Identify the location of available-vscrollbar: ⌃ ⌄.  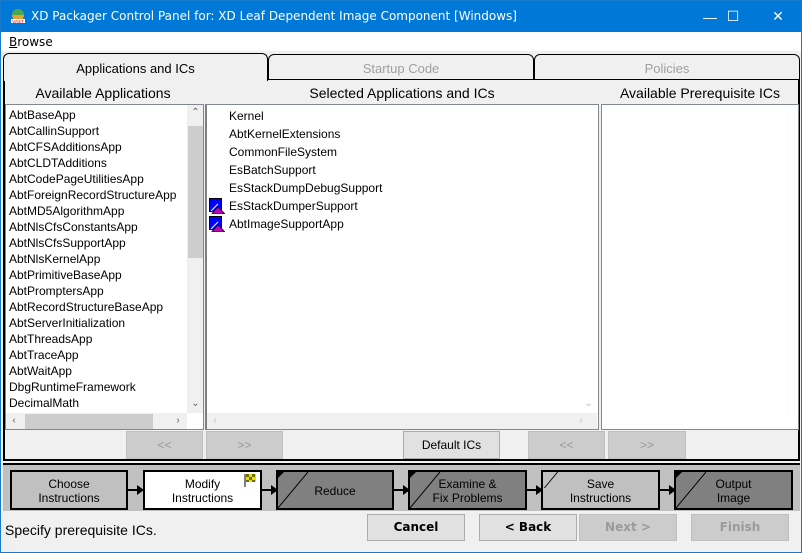
(195, 259).